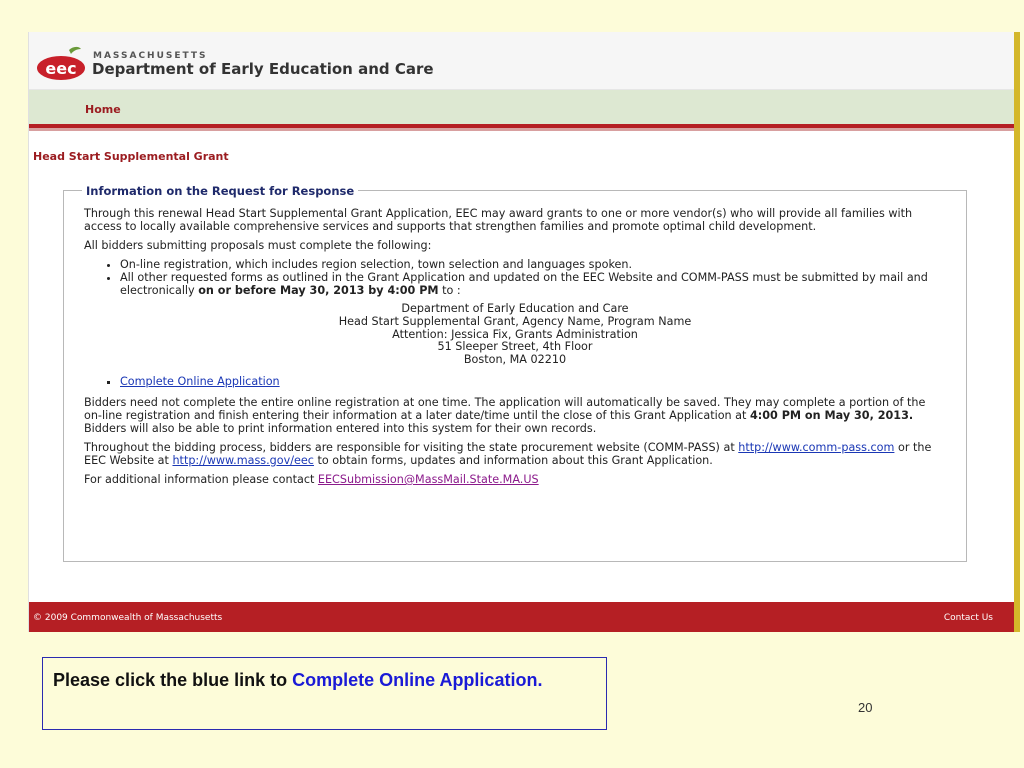 This screenshot has height=768, width=1024. What do you see at coordinates (865, 707) in the screenshot?
I see `slide-number: 20` at bounding box center [865, 707].